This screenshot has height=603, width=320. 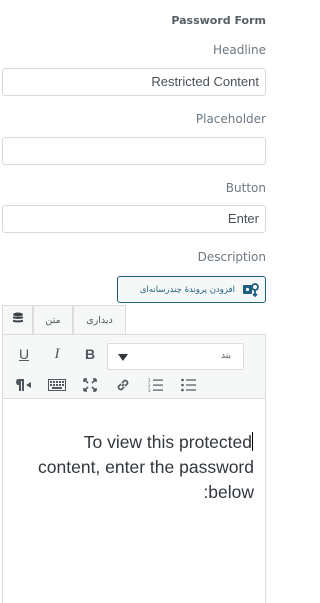 I want to click on italic-icon: I, so click(x=57, y=354).